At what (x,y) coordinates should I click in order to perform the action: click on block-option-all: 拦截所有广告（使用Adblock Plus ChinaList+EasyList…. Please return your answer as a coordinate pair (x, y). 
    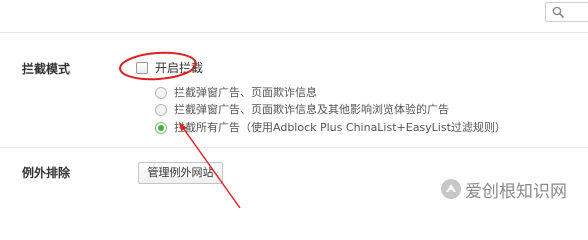
    Looking at the image, I should click on (330, 128).